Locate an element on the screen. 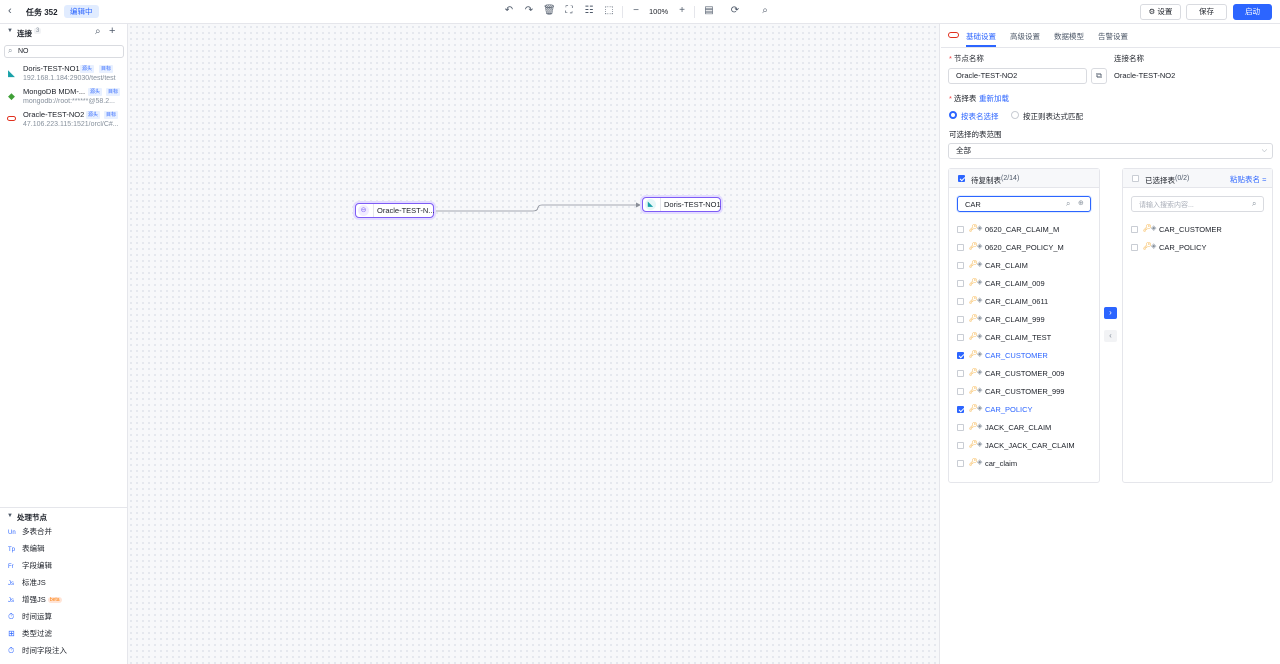 This screenshot has width=1280, height=664. add-connection-icon: + is located at coordinates (112, 31).